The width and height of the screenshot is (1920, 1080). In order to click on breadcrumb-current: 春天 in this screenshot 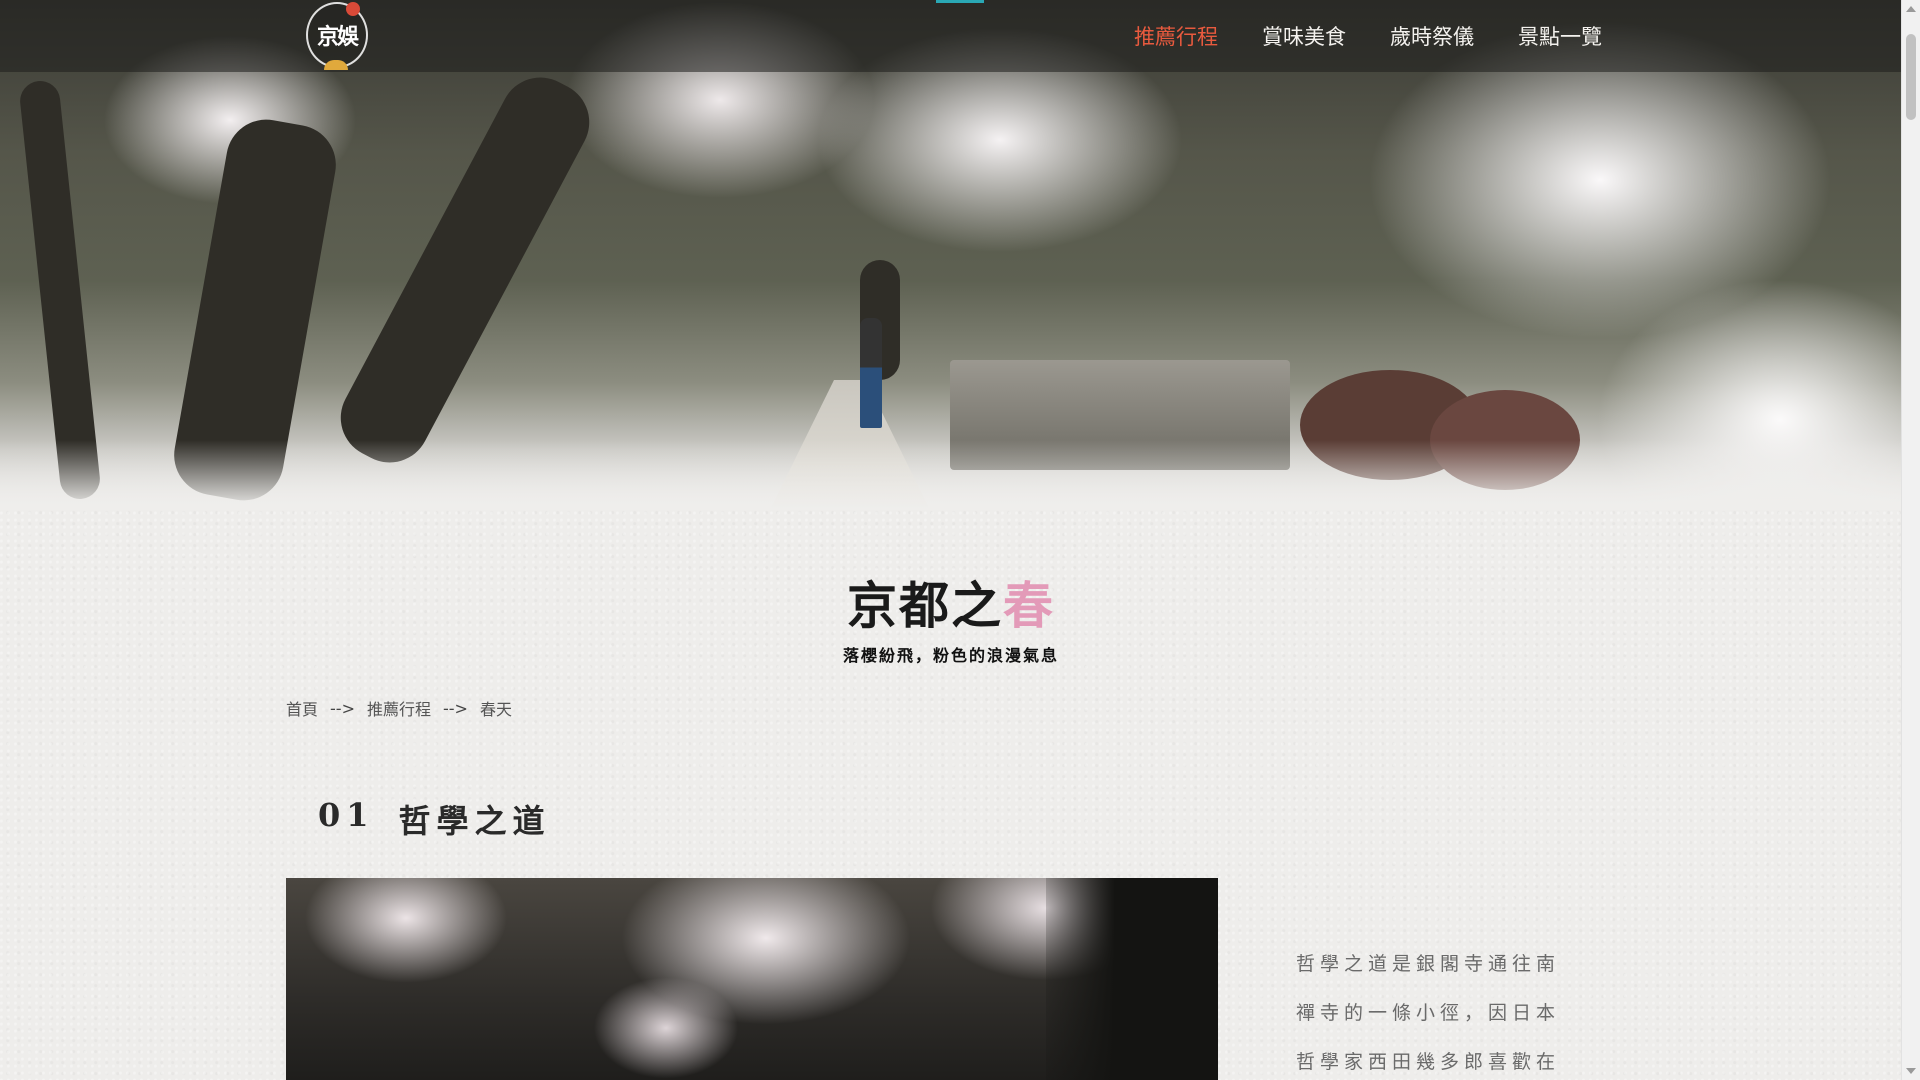, I will do `click(495, 709)`.